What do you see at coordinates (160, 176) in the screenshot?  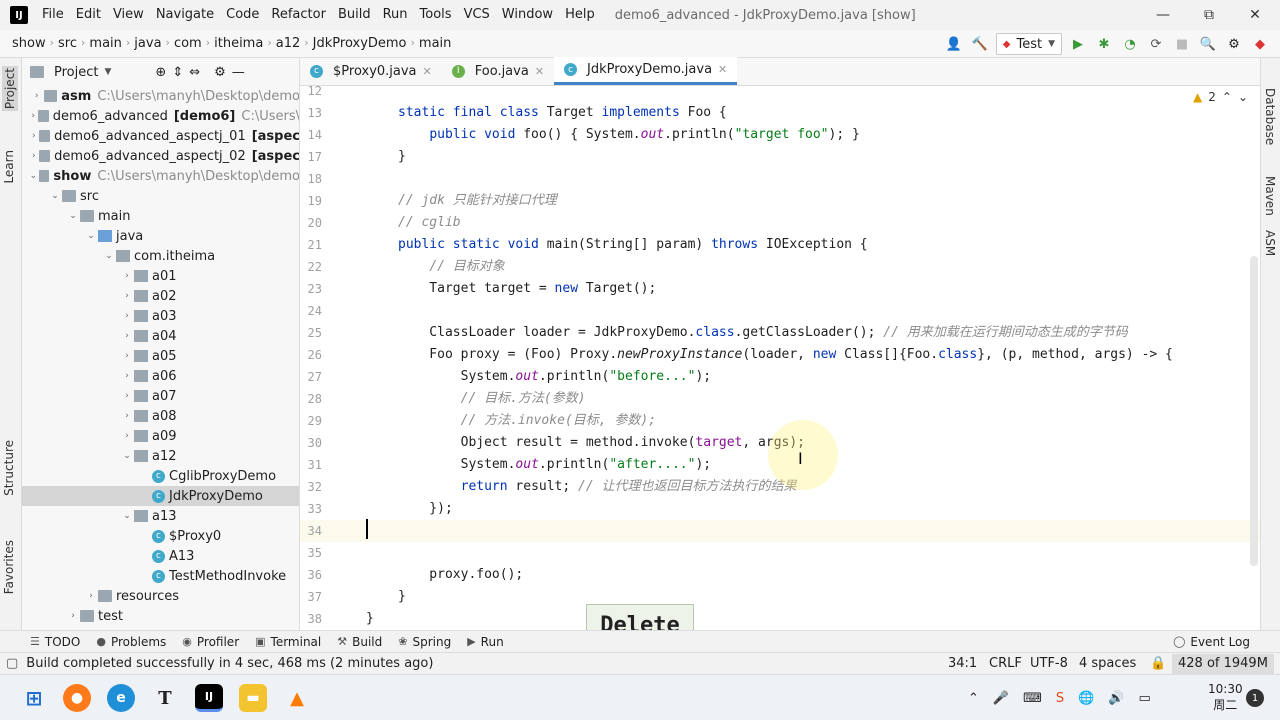 I see `tree-item: ⌄ show C:\Users\manyh\Desktop\demo` at bounding box center [160, 176].